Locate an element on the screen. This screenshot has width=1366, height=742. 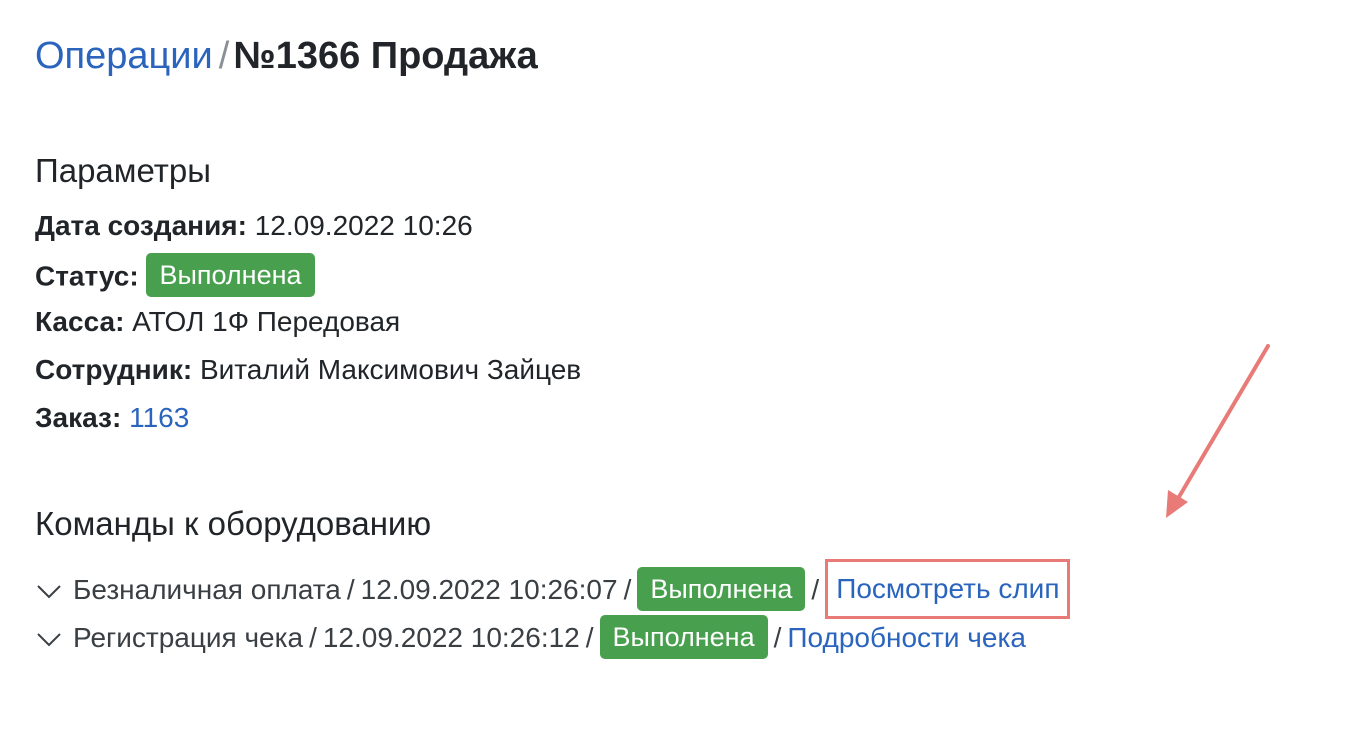
employee-value: Виталий Максимович Зайцев is located at coordinates (390, 369).